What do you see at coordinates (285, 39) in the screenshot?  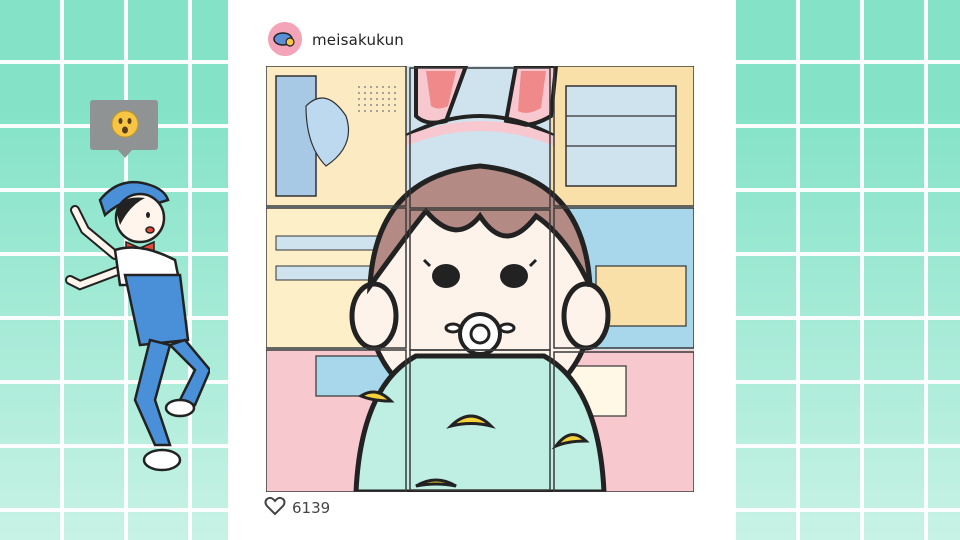 I see `user-avatar` at bounding box center [285, 39].